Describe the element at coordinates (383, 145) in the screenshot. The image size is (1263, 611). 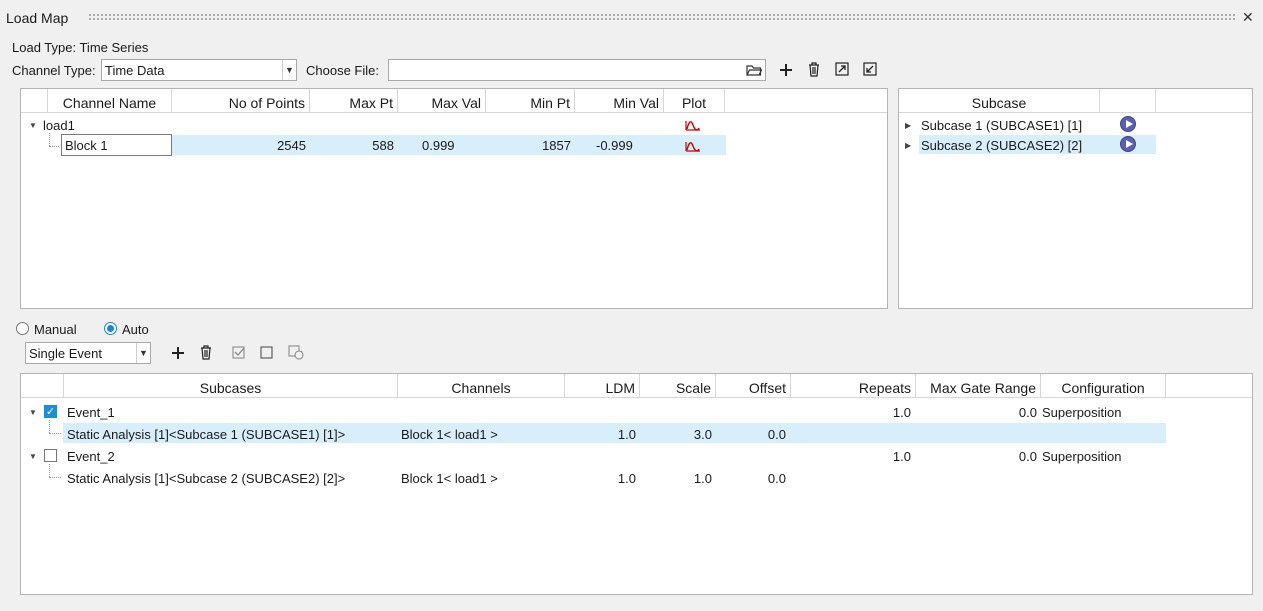
I see `cell-max-pt: 588` at that location.